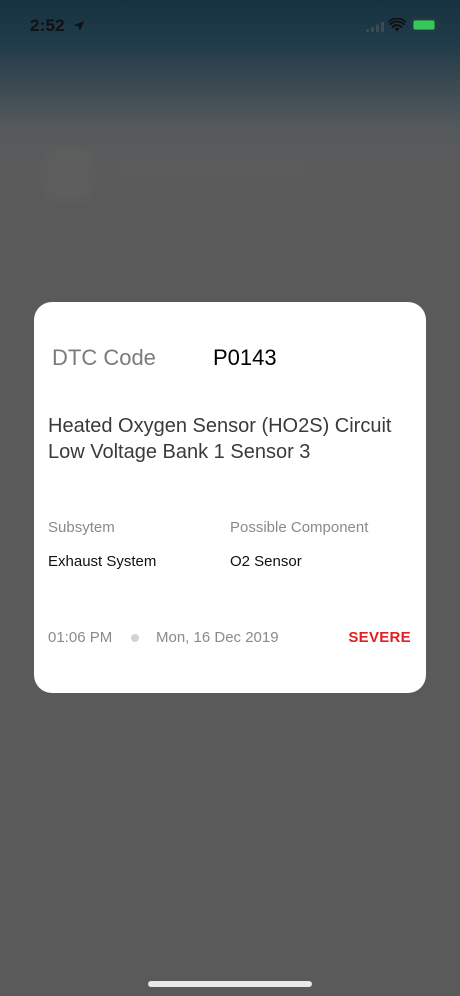 The image size is (460, 996). What do you see at coordinates (299, 527) in the screenshot?
I see `possible-component-label: Possible Component` at bounding box center [299, 527].